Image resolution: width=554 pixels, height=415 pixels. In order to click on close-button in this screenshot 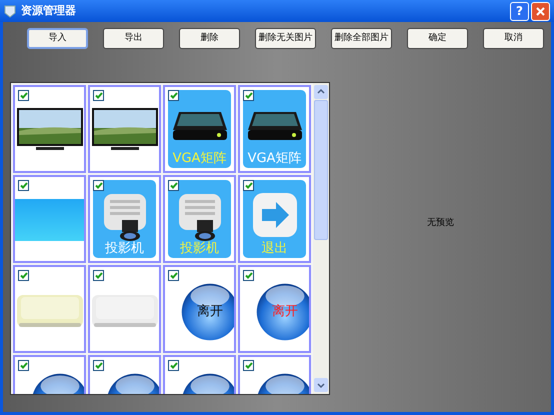, I will do `click(540, 11)`.